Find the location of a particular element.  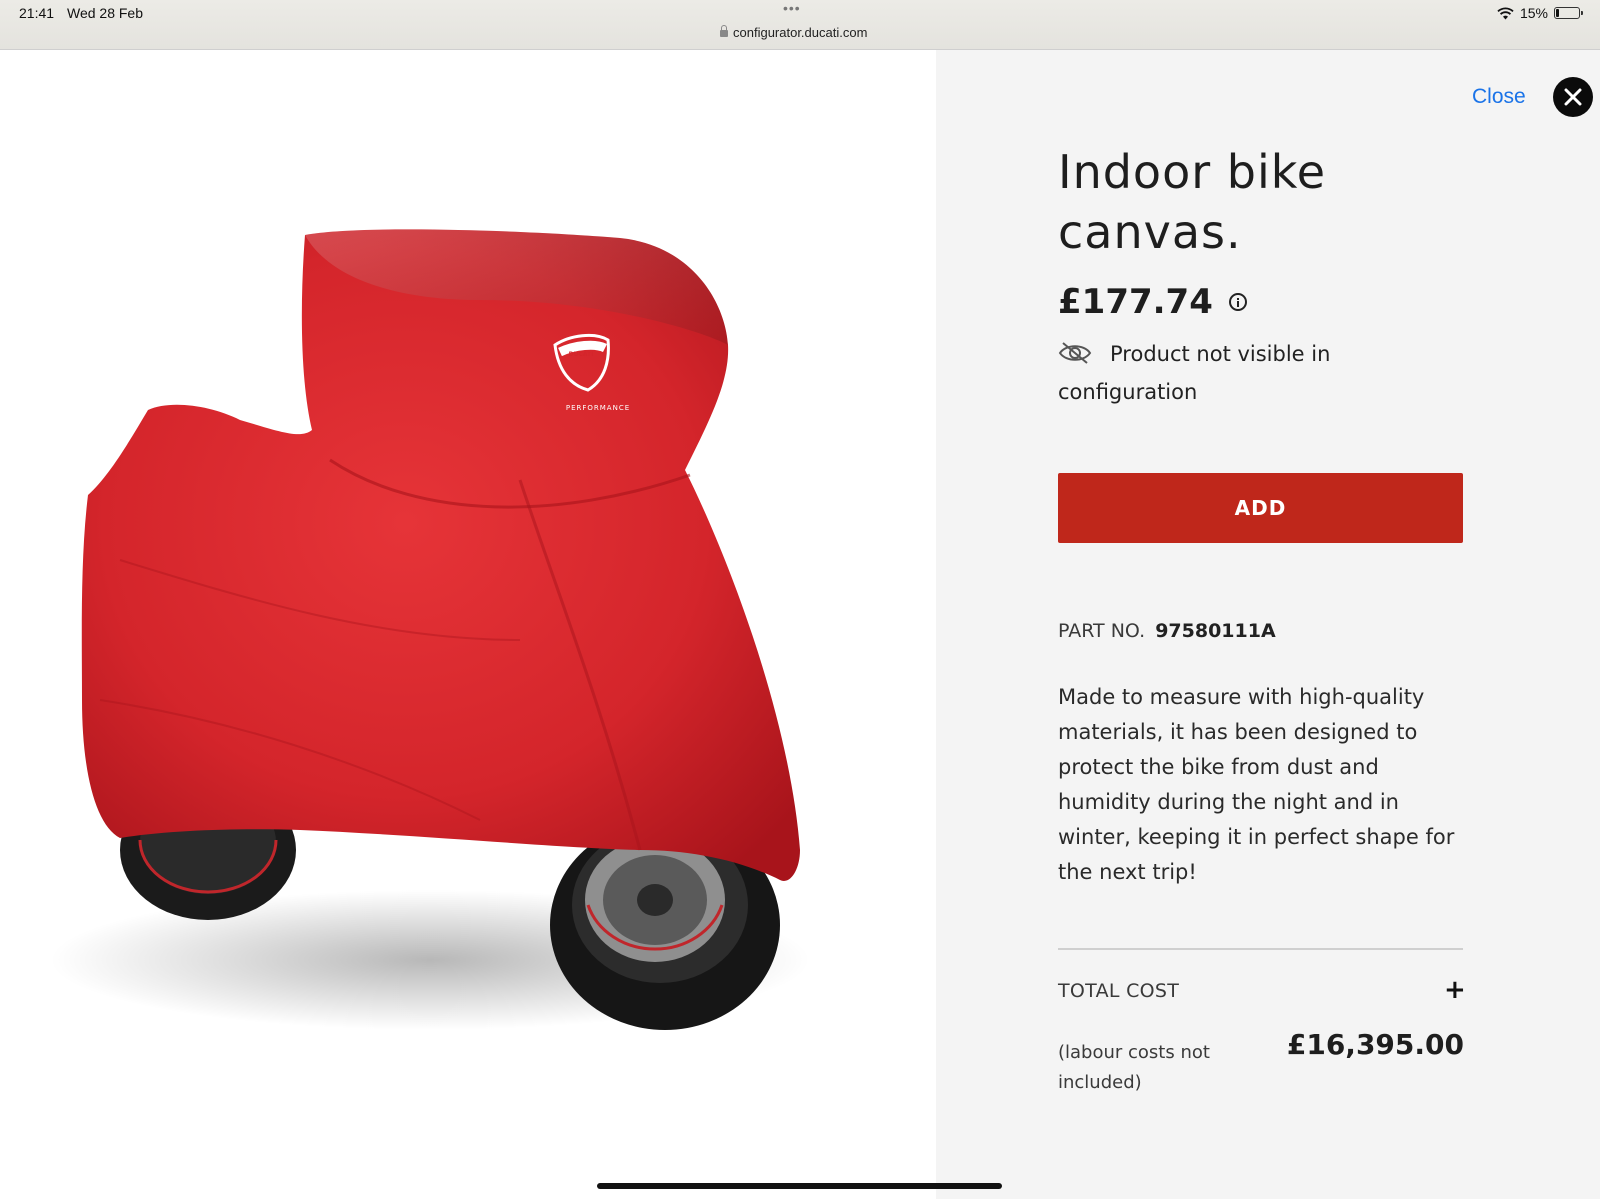

divider is located at coordinates (1260, 949).